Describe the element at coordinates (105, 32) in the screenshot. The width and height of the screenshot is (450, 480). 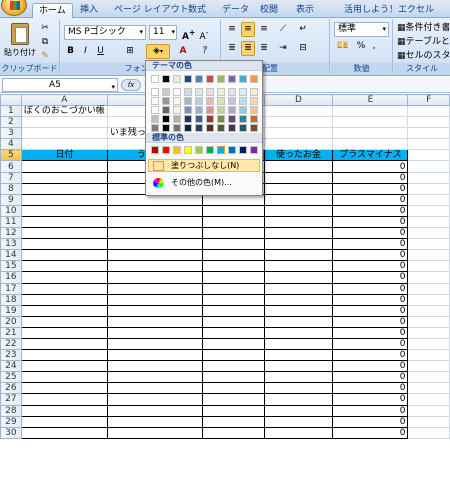
I see `font-name-select: MS Pゴシック ▾` at that location.